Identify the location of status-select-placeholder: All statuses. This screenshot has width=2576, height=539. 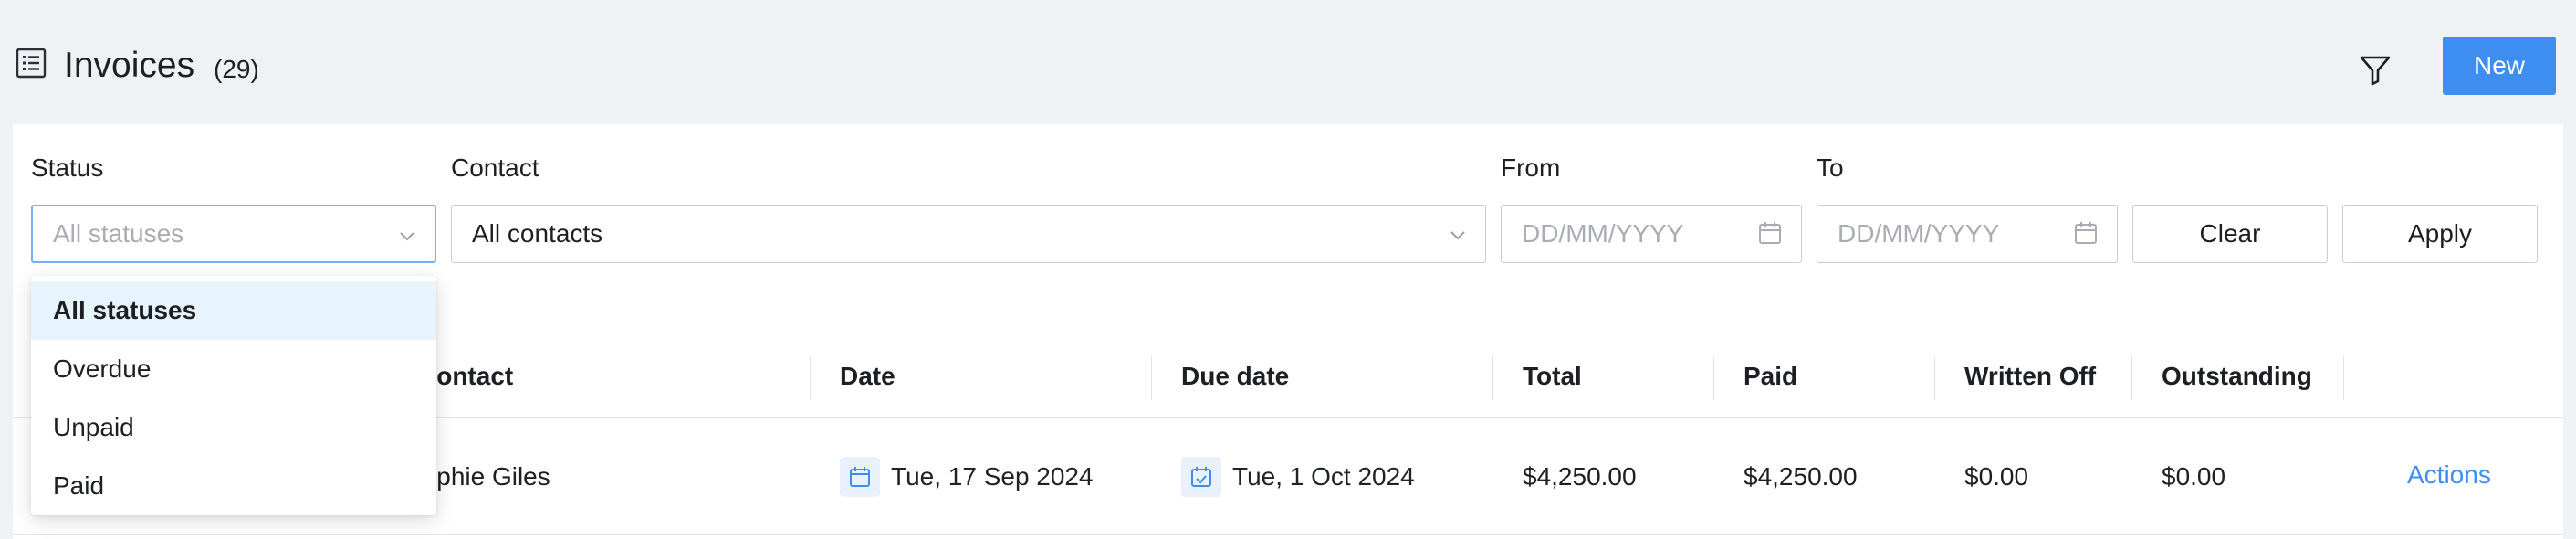
(118, 233).